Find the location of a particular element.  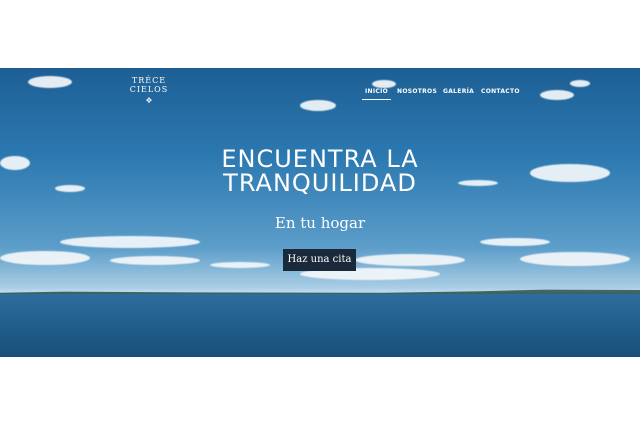

brand-name-line2: CIELOS is located at coordinates (149, 89).